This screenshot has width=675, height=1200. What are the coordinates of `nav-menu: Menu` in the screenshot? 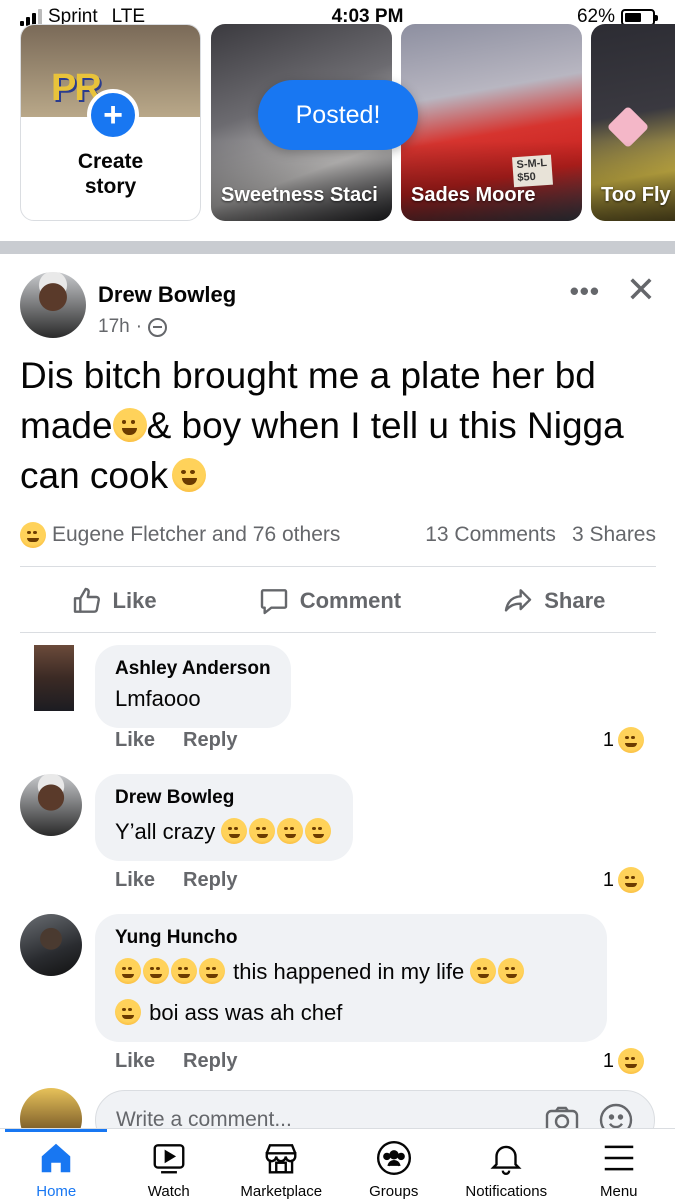 It's located at (619, 1164).